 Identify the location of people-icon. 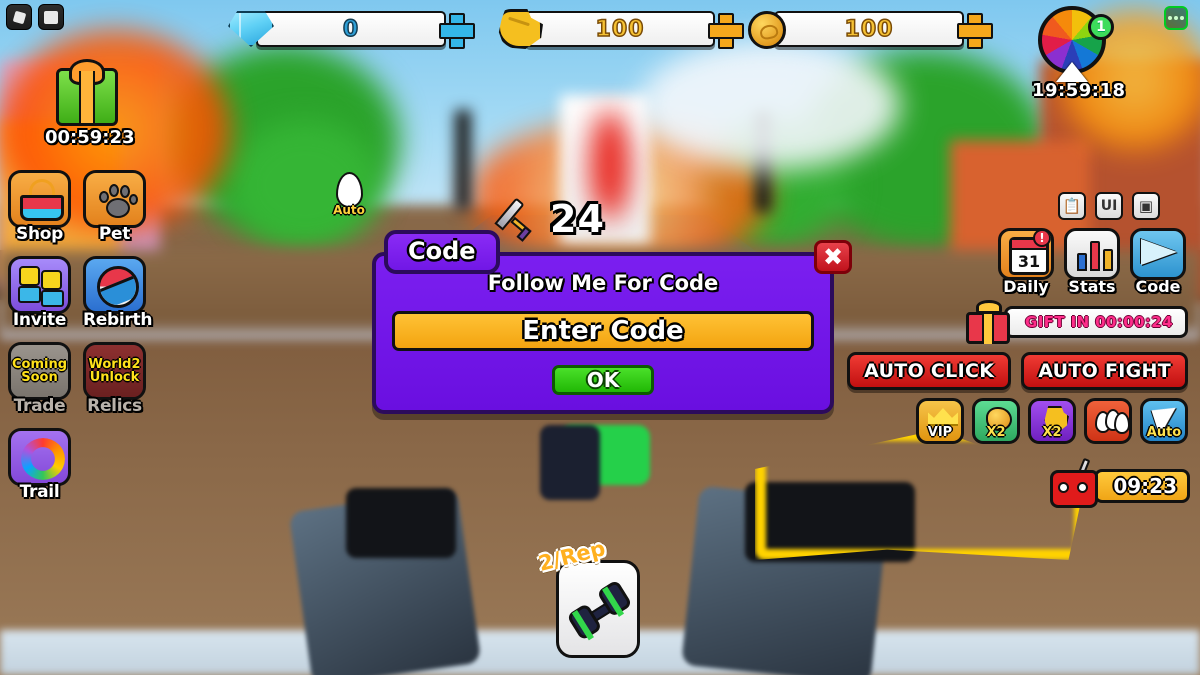
(42, 287).